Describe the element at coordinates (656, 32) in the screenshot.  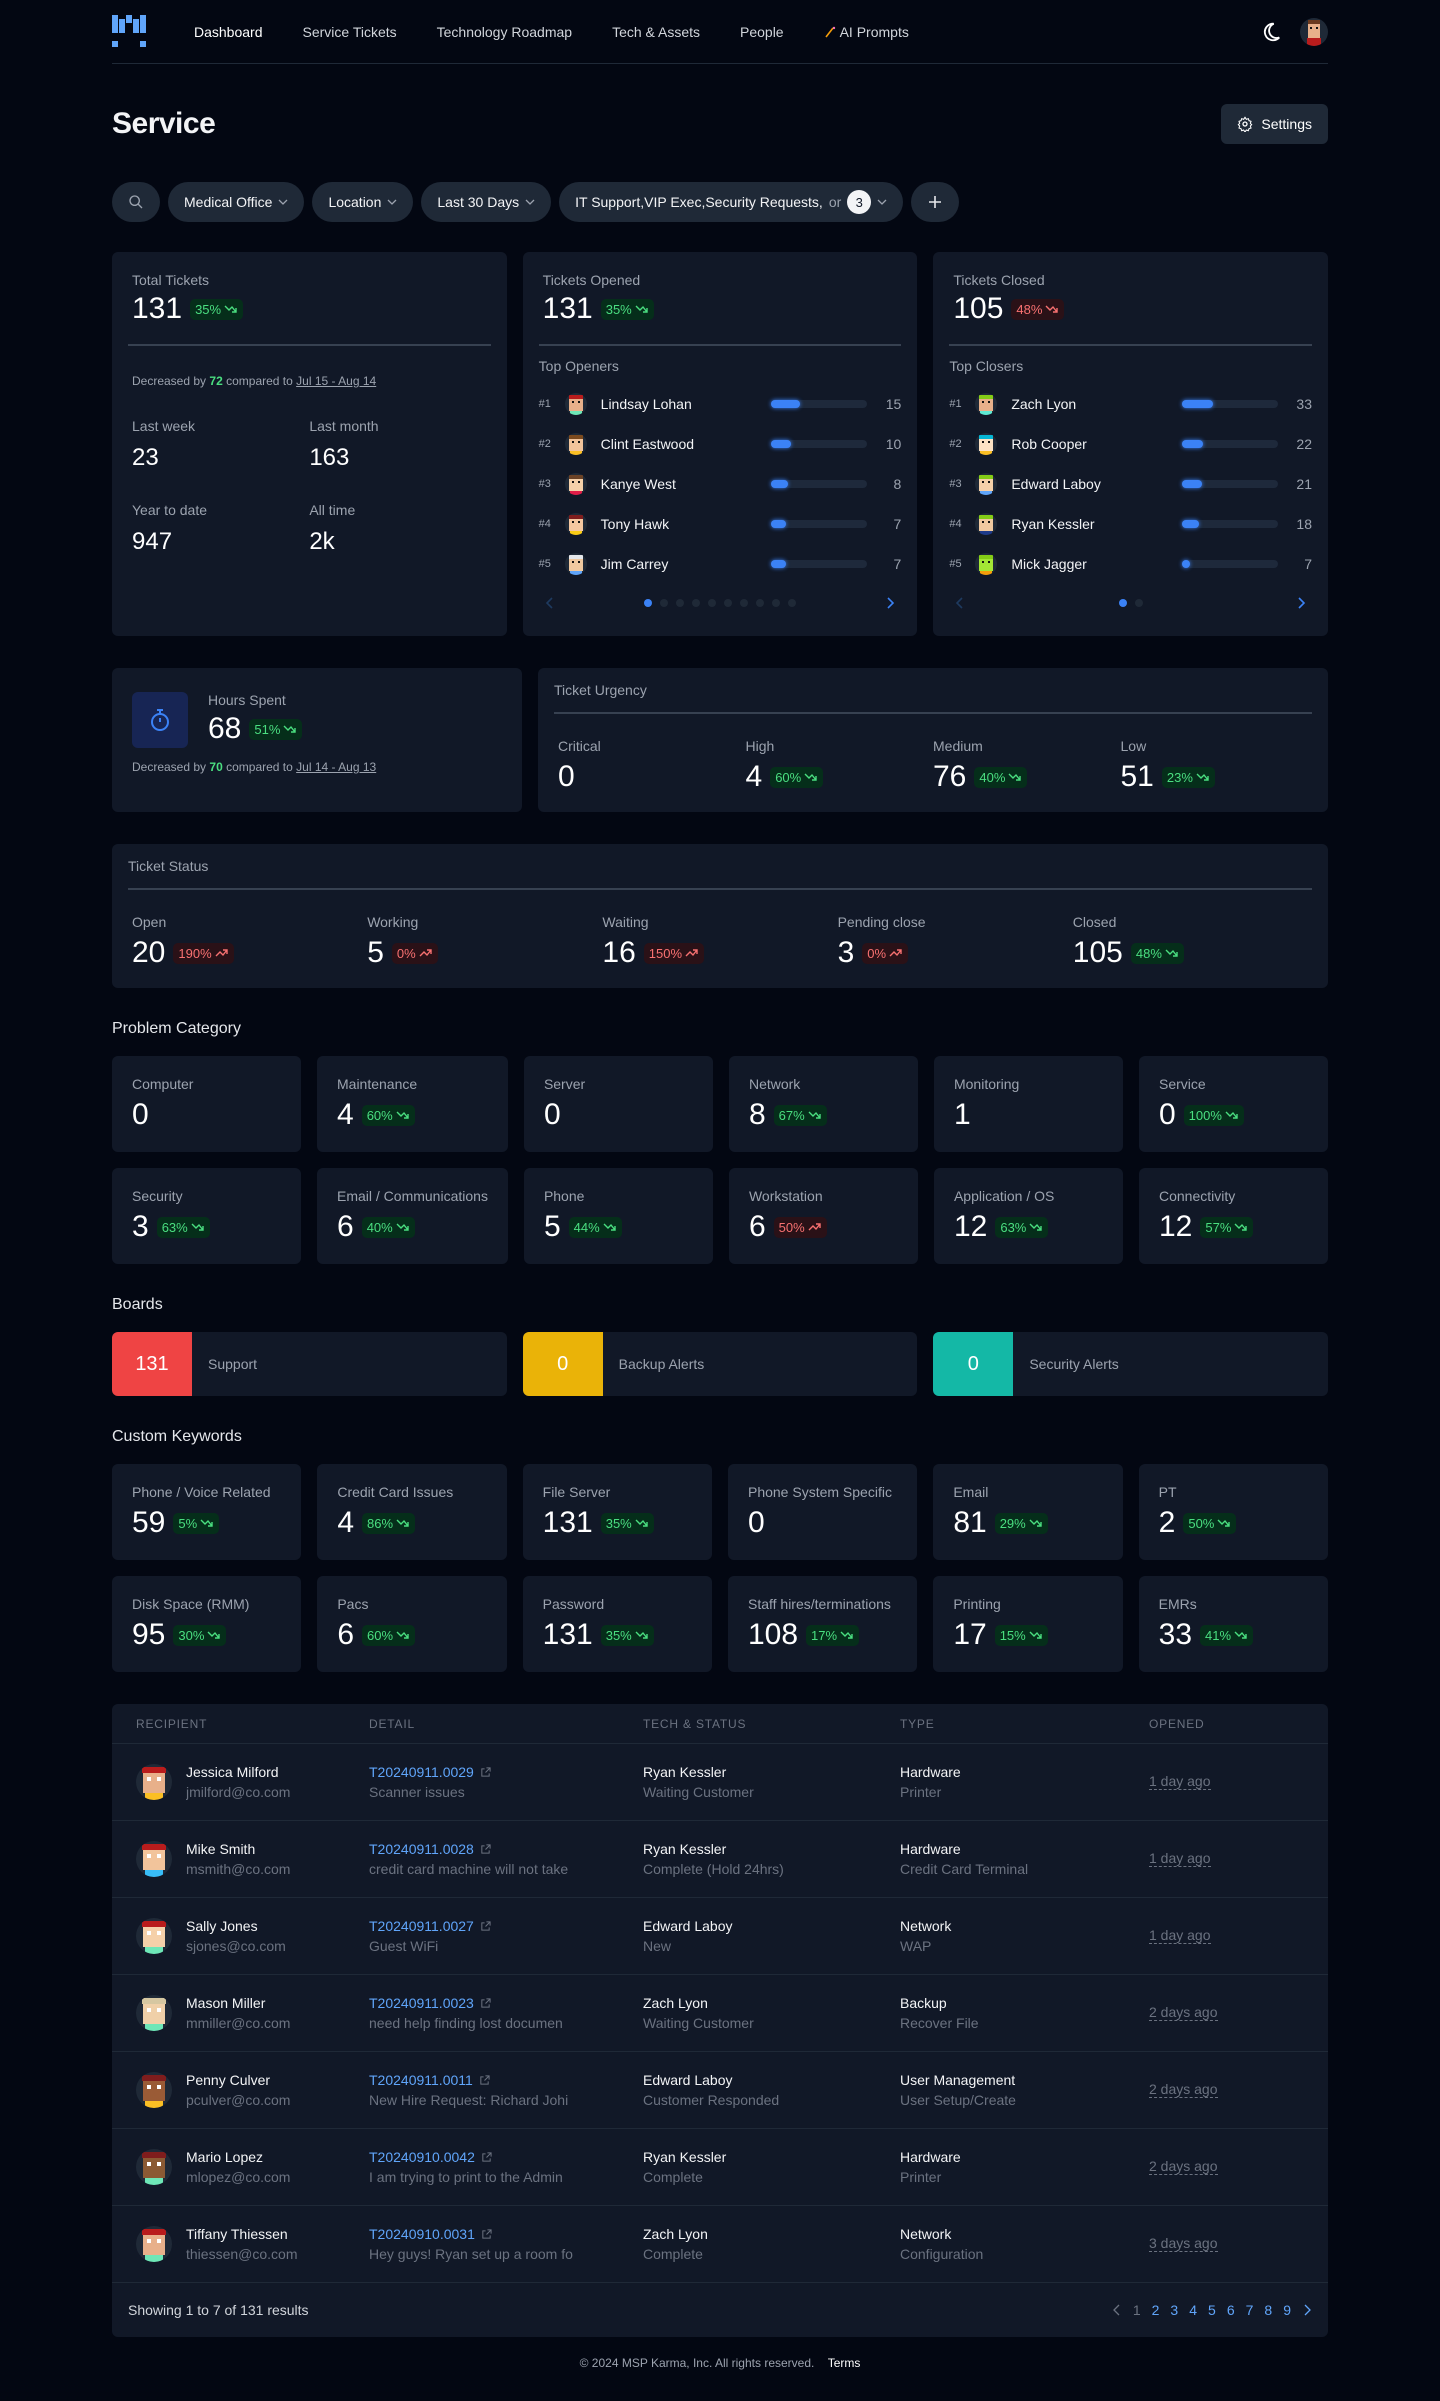
I see `nav-link-tech-assets: Tech & Assets` at that location.